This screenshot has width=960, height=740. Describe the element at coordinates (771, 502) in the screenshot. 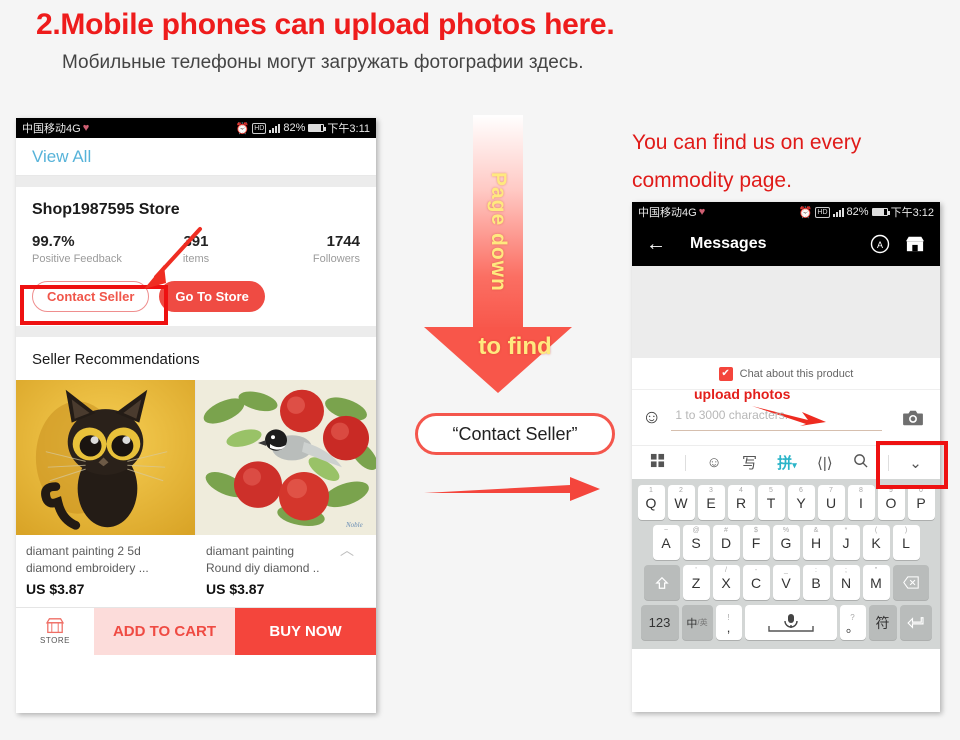

I see `key-t: 5T` at that location.